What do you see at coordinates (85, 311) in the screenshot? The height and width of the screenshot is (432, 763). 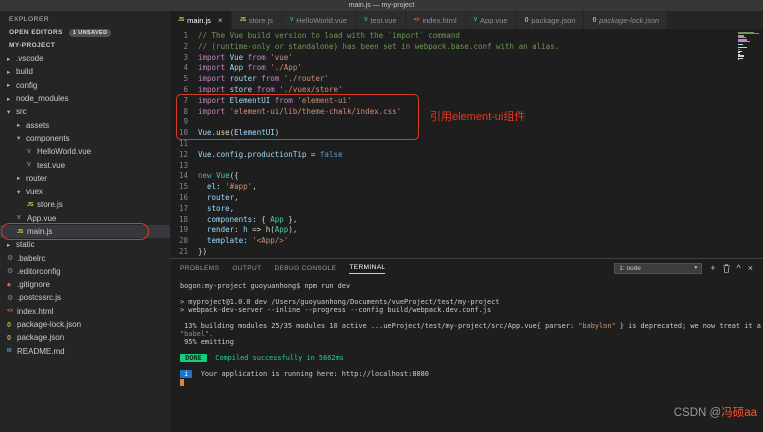 I see `tree-item-index.html: <> index.html` at bounding box center [85, 311].